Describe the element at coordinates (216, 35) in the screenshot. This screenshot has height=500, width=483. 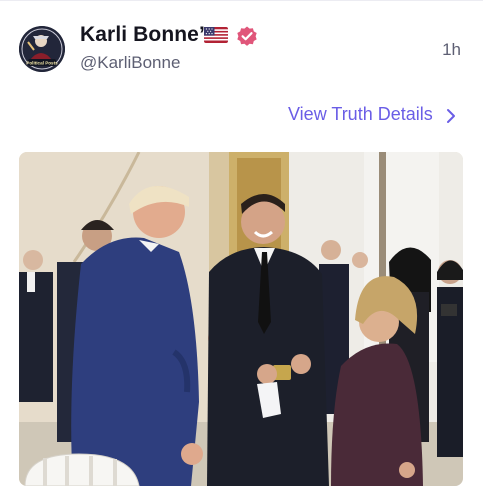
I see `us-flag-icon` at that location.